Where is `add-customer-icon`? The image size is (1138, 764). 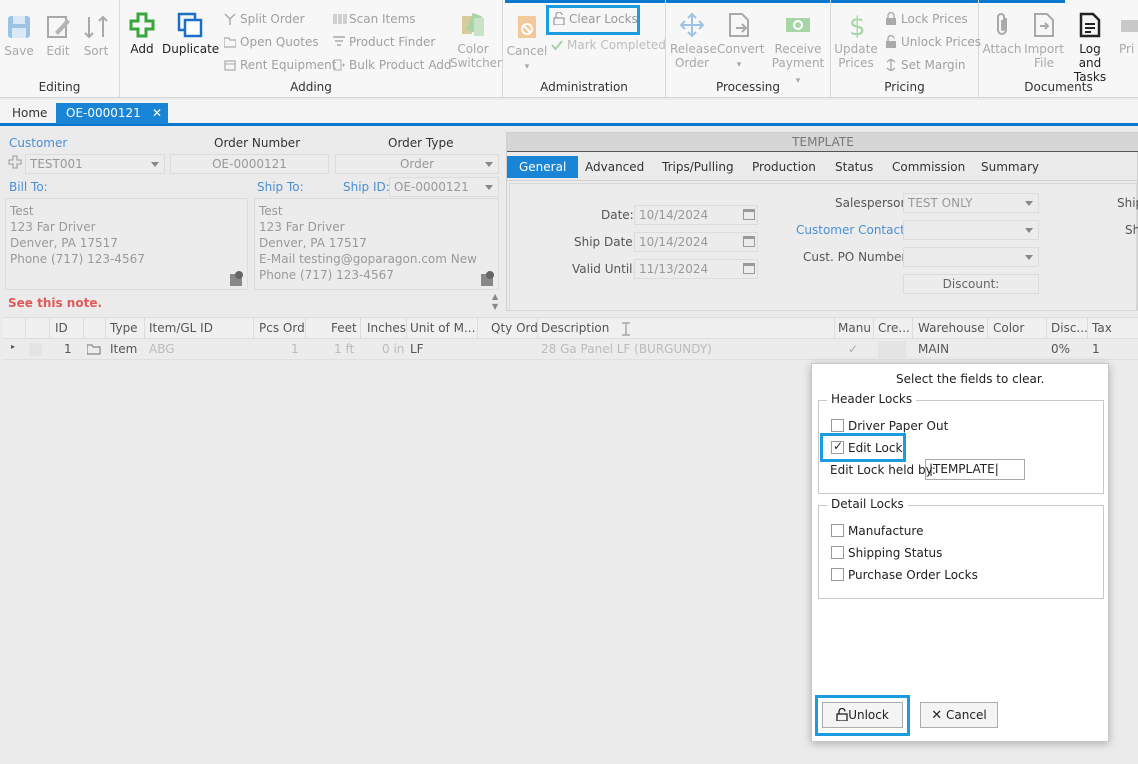 add-customer-icon is located at coordinates (15, 162).